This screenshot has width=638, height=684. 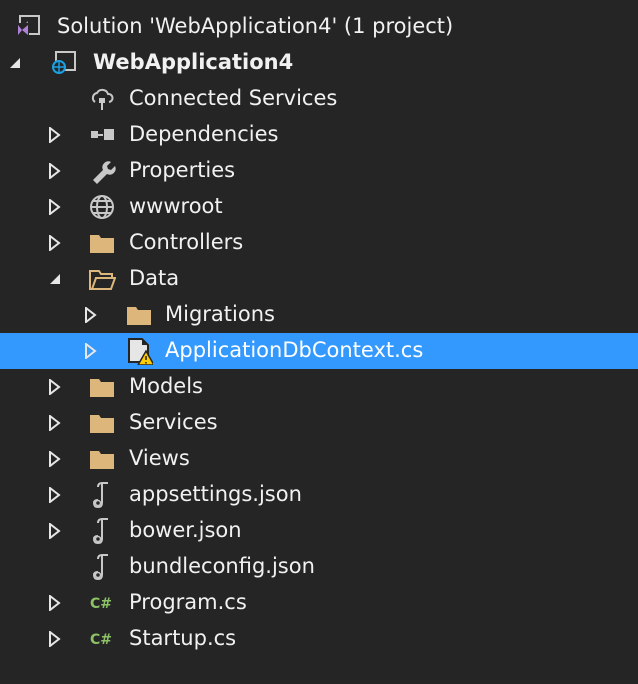 What do you see at coordinates (183, 638) in the screenshot?
I see `tree-item-label: Startup.cs` at bounding box center [183, 638].